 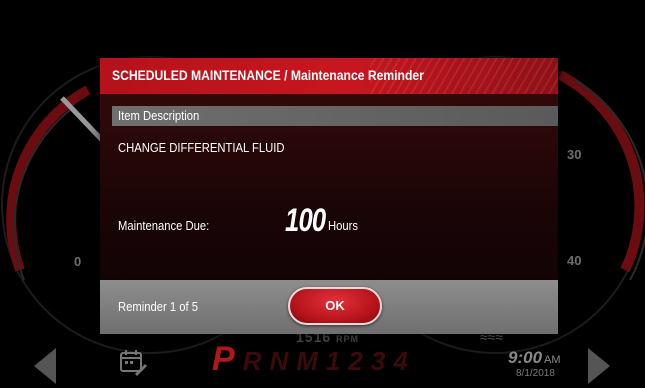 I want to click on maintenance-calendar-icon, so click(x=133, y=362).